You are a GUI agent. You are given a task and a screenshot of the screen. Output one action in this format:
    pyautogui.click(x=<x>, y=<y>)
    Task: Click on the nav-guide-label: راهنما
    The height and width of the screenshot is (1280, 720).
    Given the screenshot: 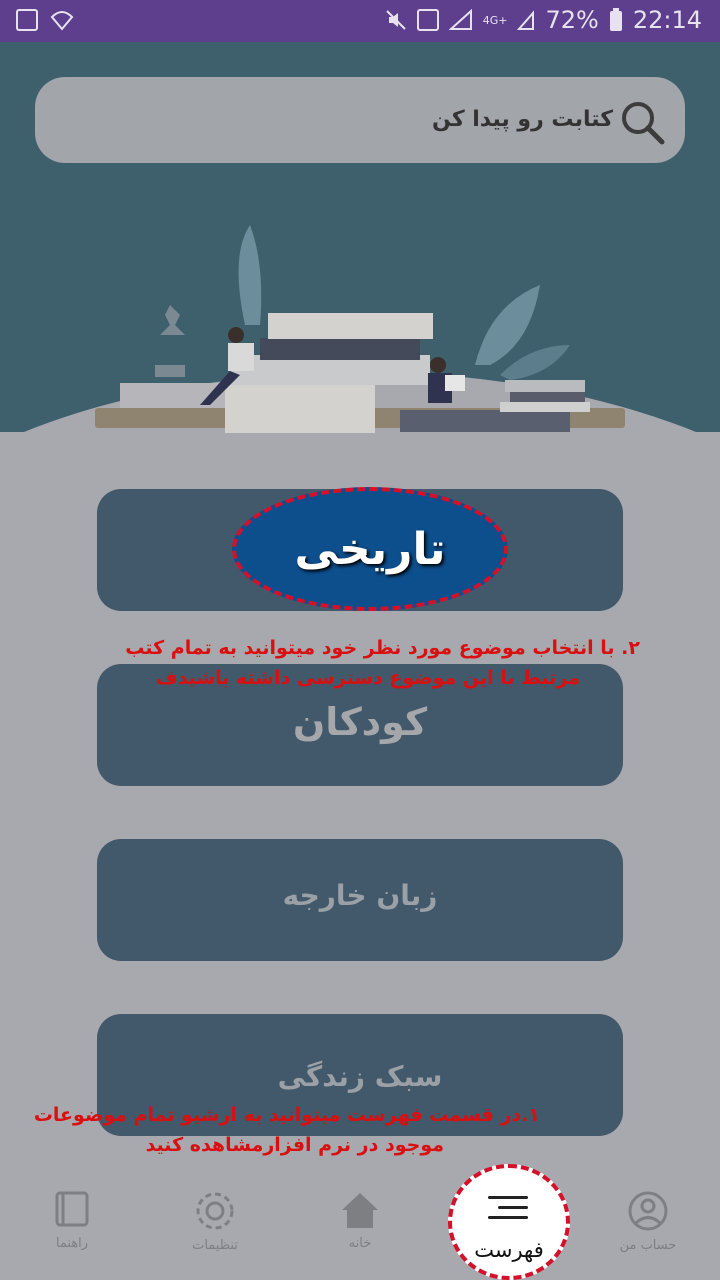 What is the action you would take?
    pyautogui.click(x=72, y=1243)
    